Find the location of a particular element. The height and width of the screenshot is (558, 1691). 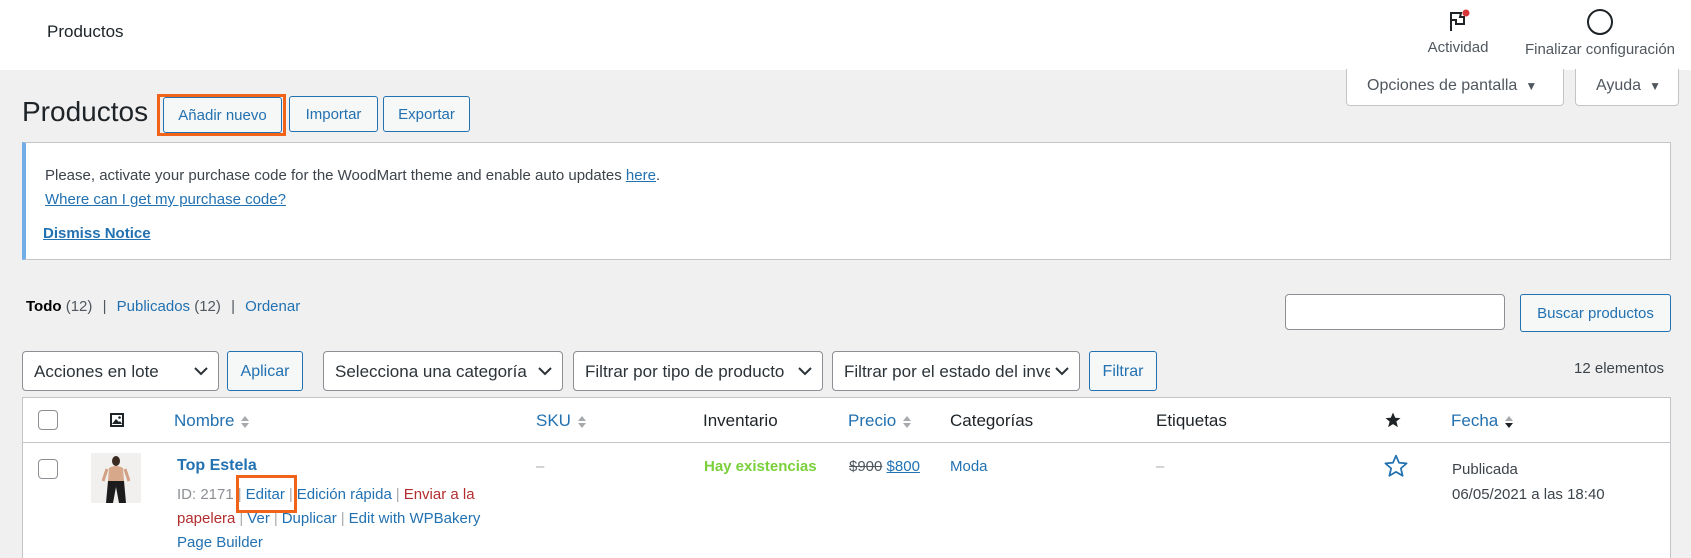

apply-button: Aplicar is located at coordinates (265, 371).